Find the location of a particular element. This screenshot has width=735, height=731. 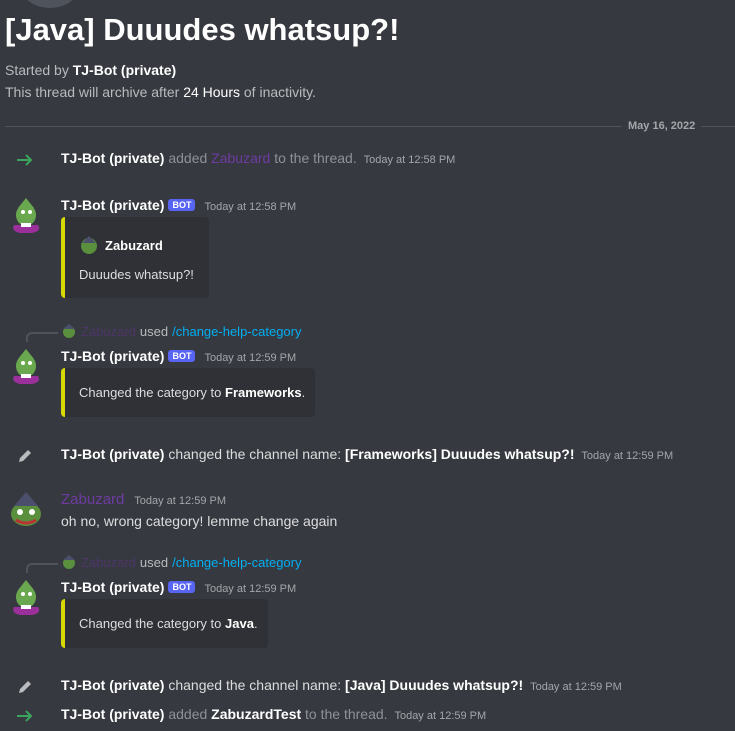

message-embed: Changed the category to Java. is located at coordinates (164, 623).